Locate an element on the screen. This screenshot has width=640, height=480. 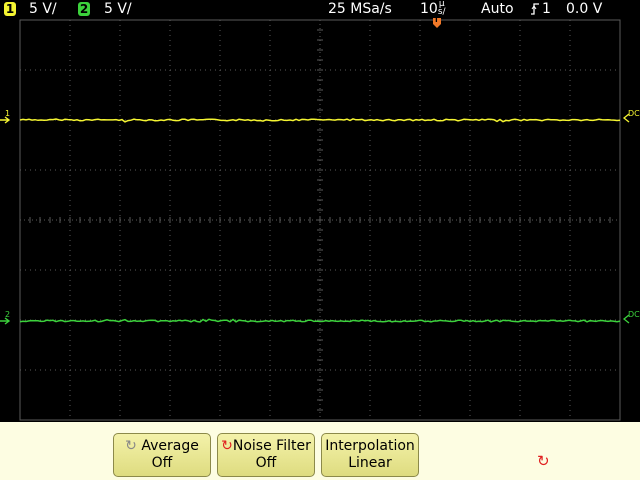
trigger-level: 0.0 V is located at coordinates (584, 9).